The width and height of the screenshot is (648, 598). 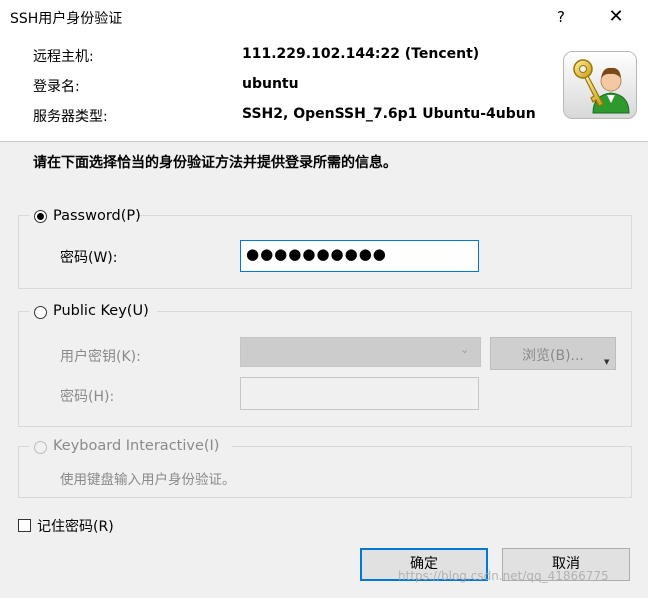 I want to click on close-button: ✕, so click(x=616, y=17).